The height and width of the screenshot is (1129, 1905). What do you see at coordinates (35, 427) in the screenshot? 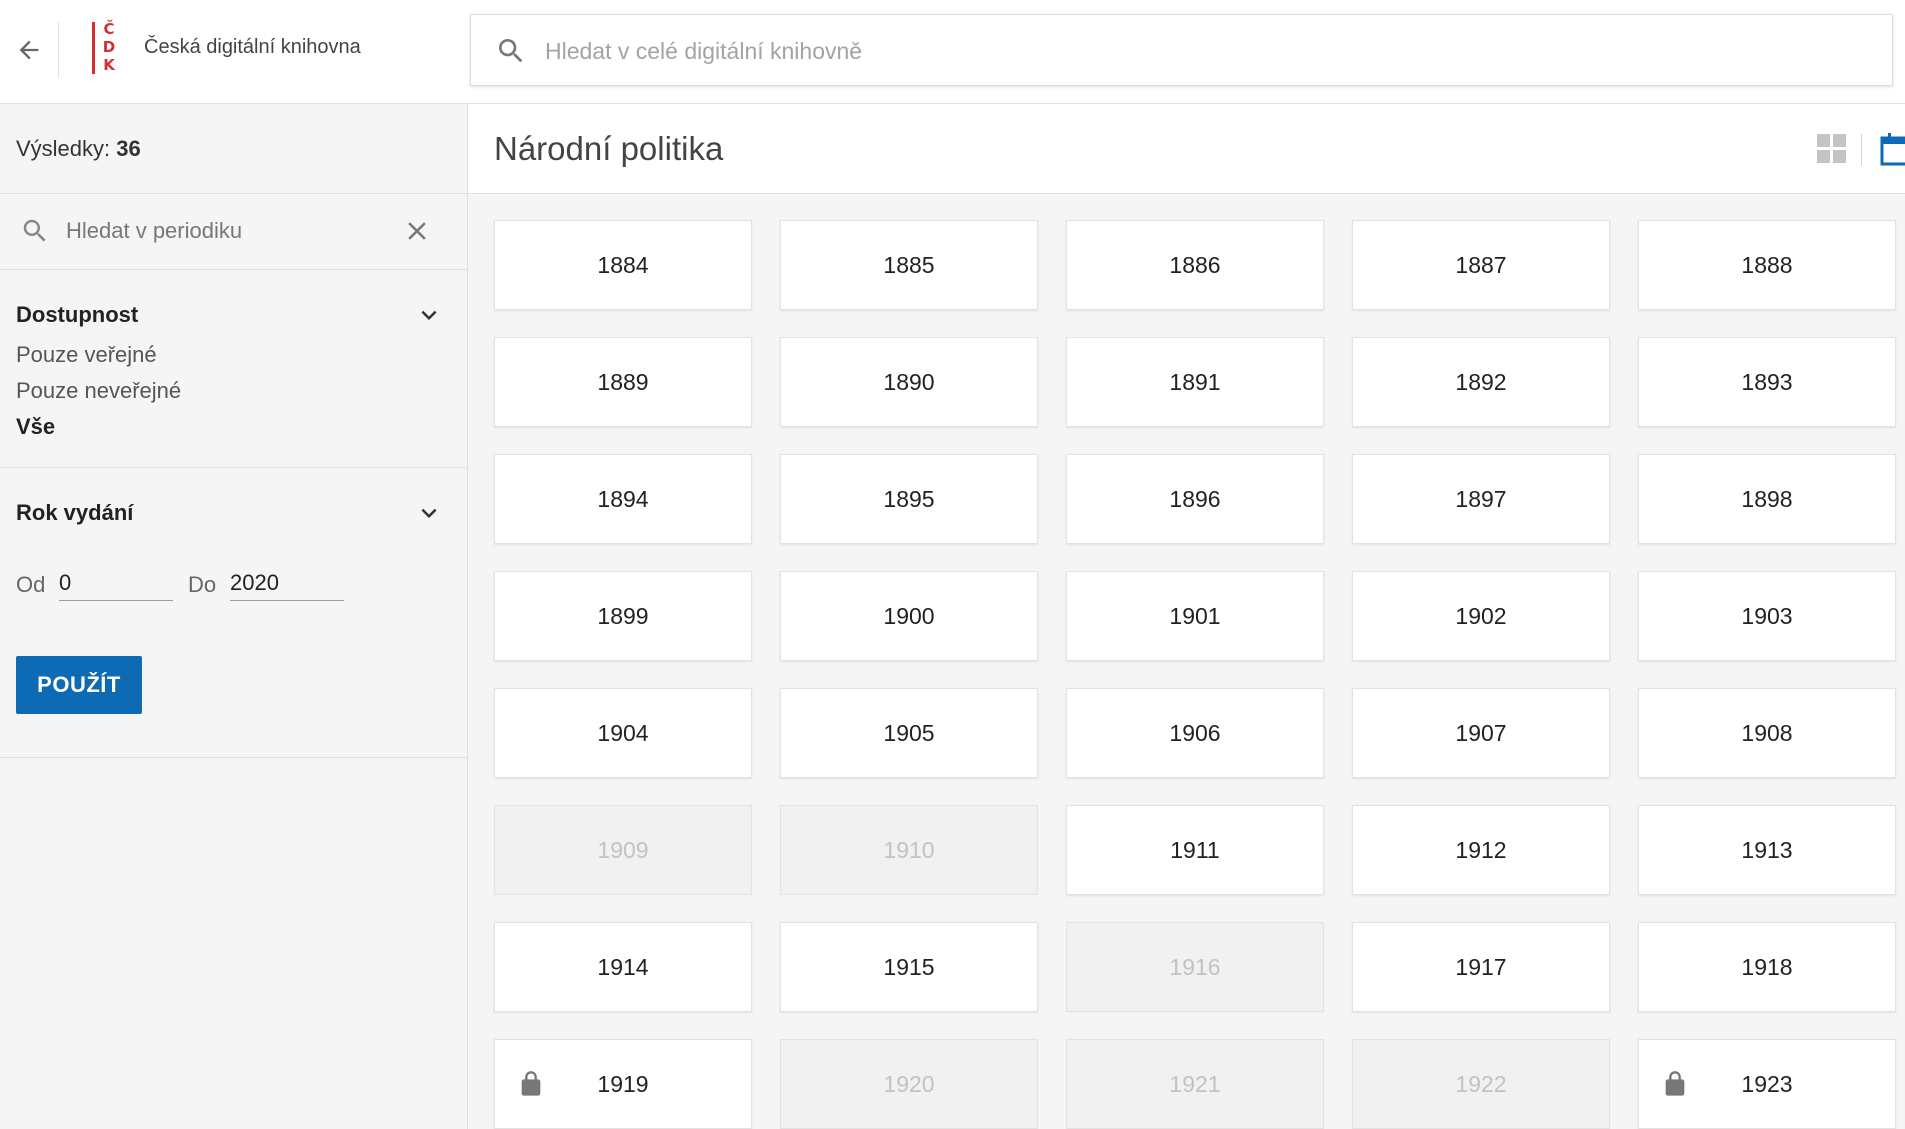
I see `availability-option-all: Vše` at bounding box center [35, 427].